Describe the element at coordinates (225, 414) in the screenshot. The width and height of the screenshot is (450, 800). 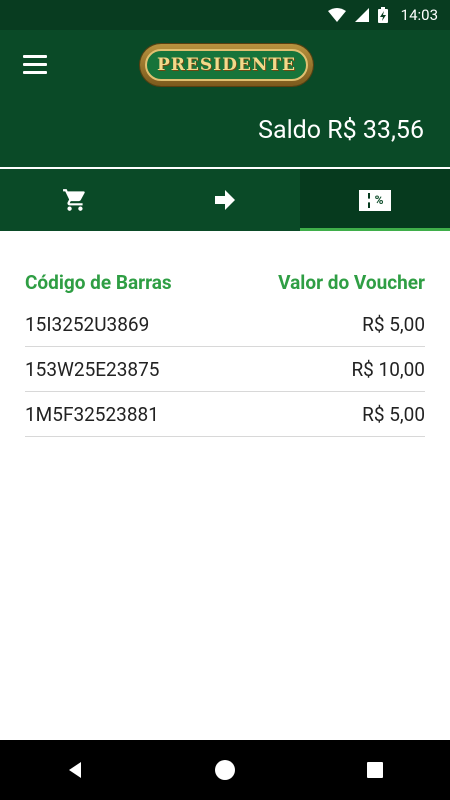
I see `table-row: 1M5F32523881 R$ 5,00` at that location.